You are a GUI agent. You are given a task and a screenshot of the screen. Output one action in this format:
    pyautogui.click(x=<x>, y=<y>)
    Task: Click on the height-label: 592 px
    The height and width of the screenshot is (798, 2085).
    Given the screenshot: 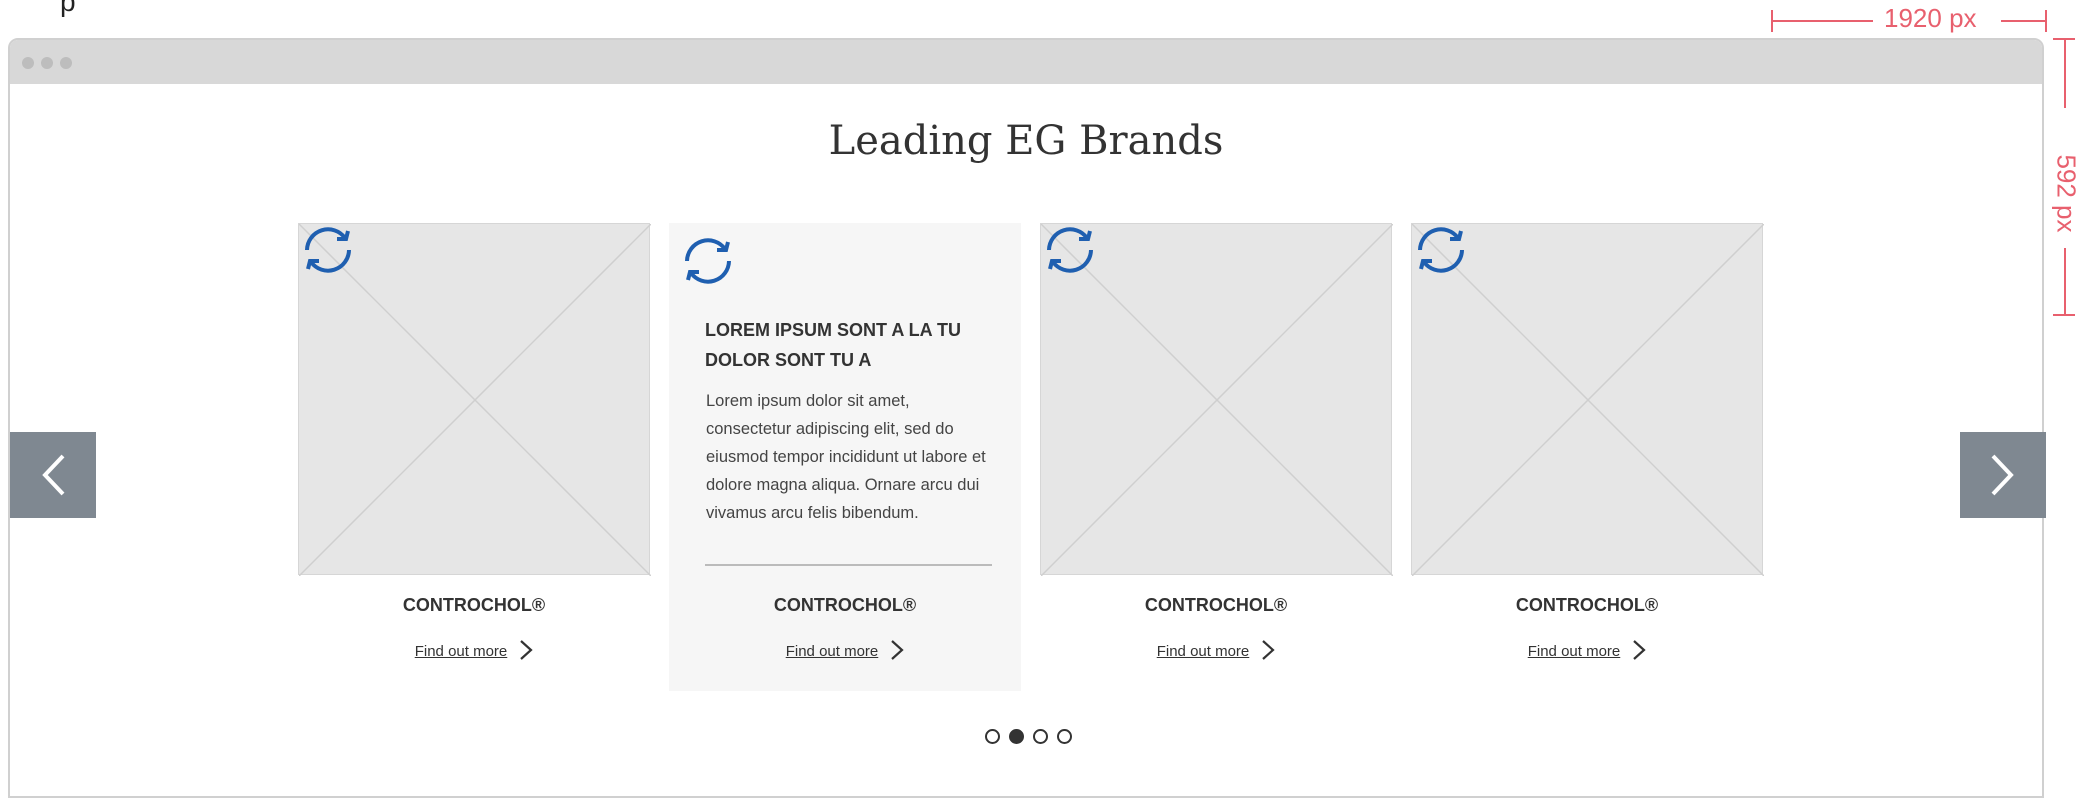 What is the action you would take?
    pyautogui.click(x=2066, y=193)
    